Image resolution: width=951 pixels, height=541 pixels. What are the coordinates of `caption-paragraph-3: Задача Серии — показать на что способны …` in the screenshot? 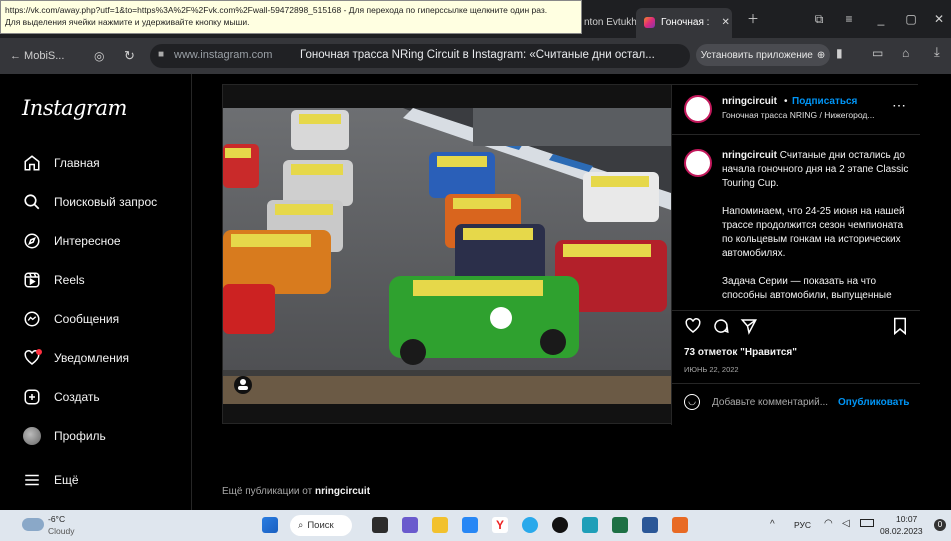 It's located at (807, 288).